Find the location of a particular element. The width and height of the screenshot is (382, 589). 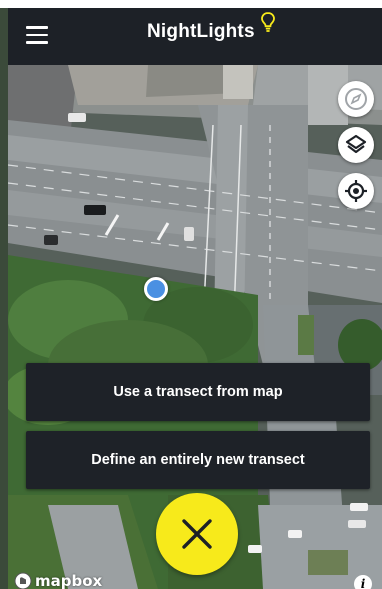

compass-button is located at coordinates (356, 99).